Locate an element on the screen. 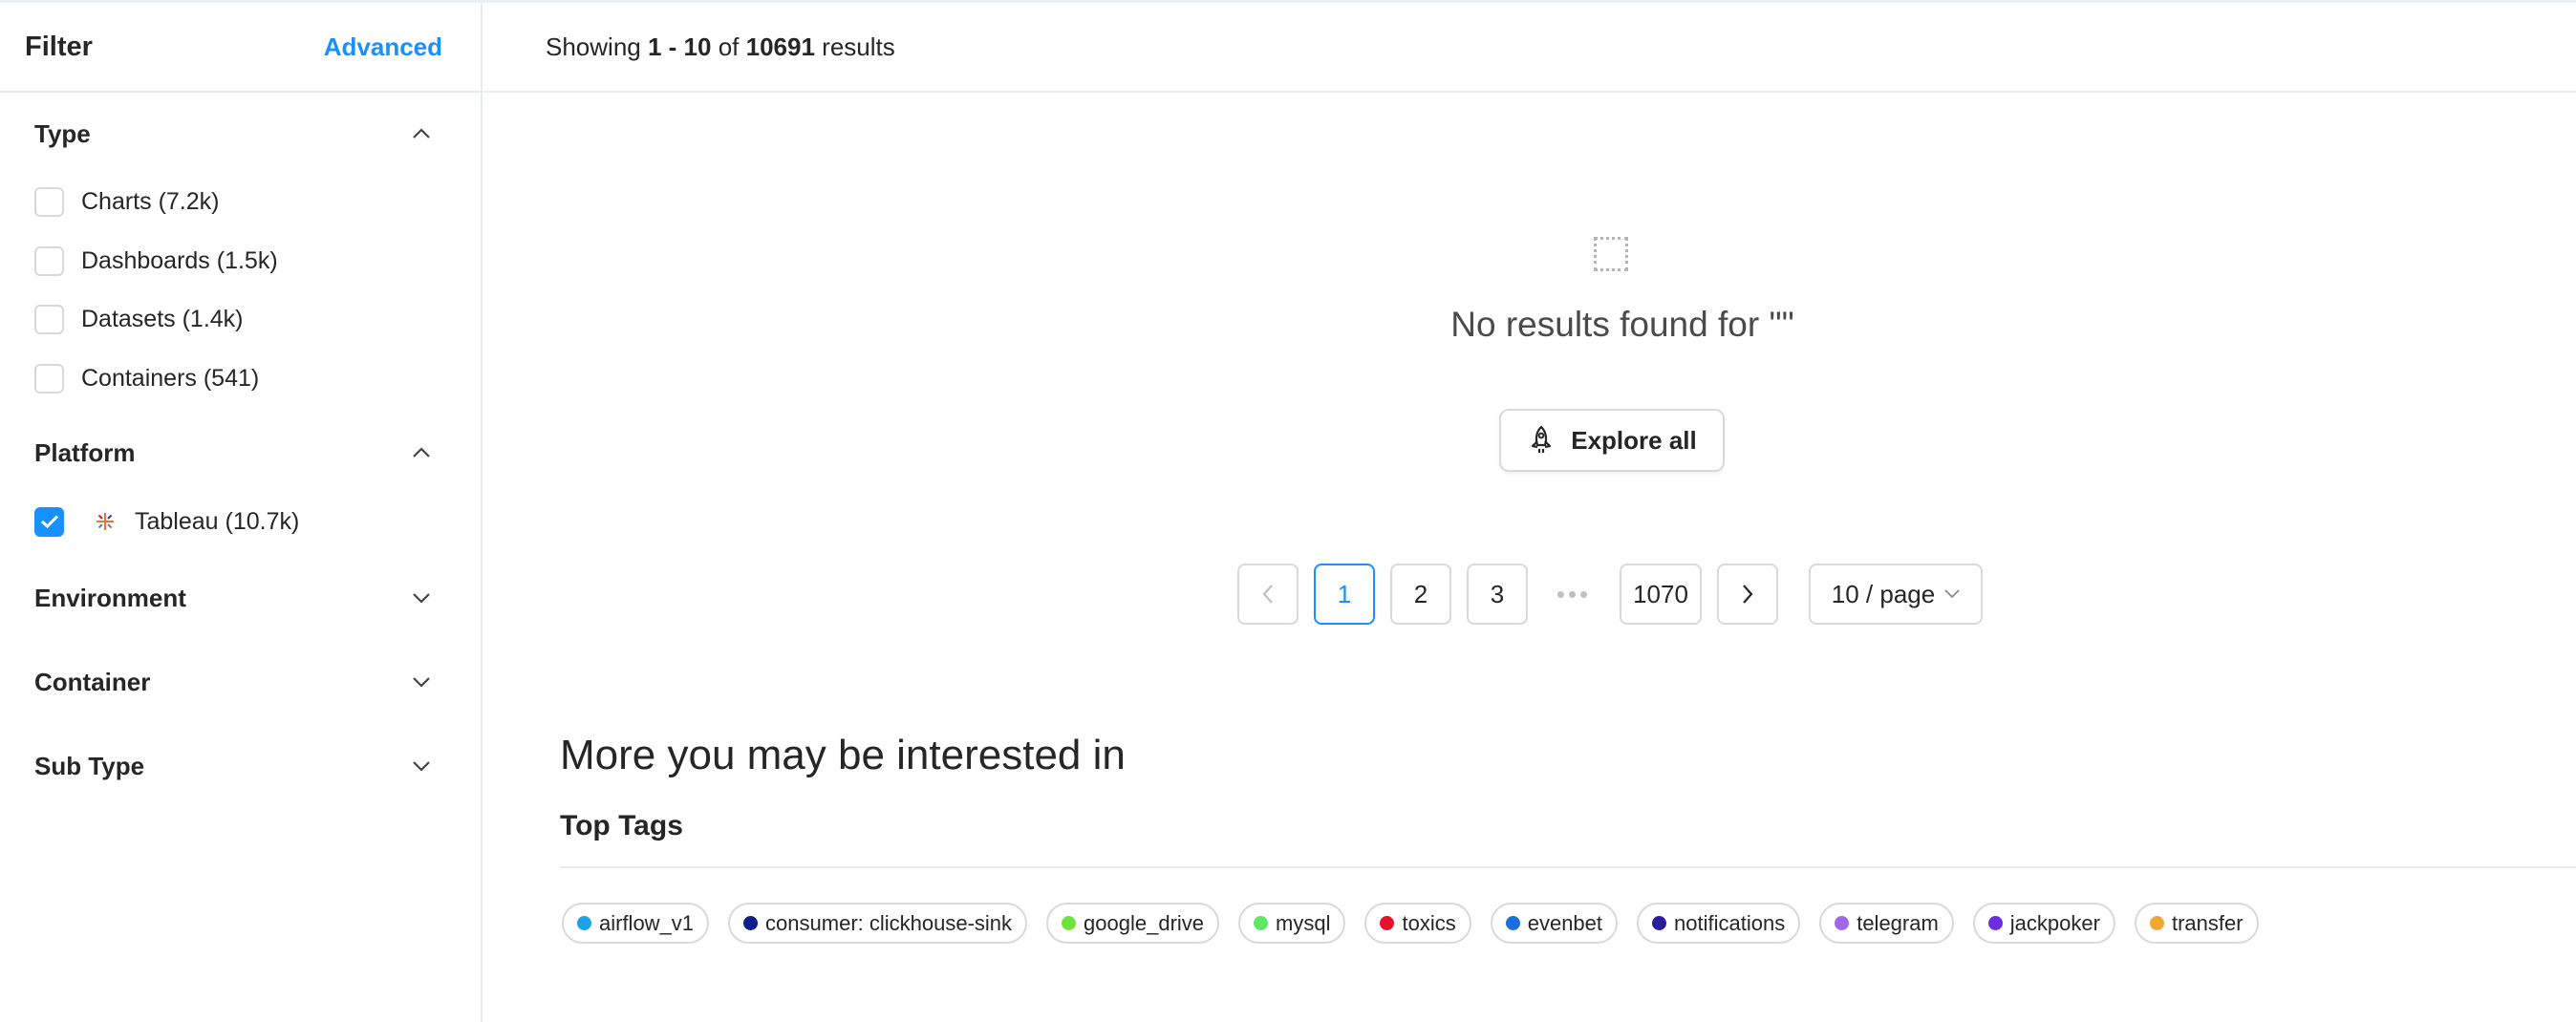 This screenshot has height=1022, width=2576. results-of: of is located at coordinates (729, 46).